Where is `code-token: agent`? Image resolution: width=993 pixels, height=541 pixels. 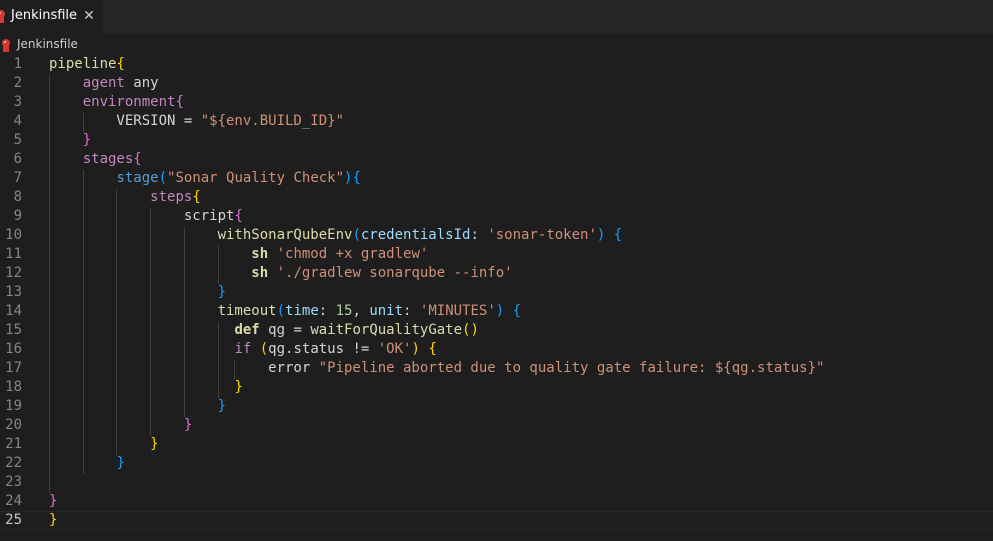
code-token: agent is located at coordinates (103, 83).